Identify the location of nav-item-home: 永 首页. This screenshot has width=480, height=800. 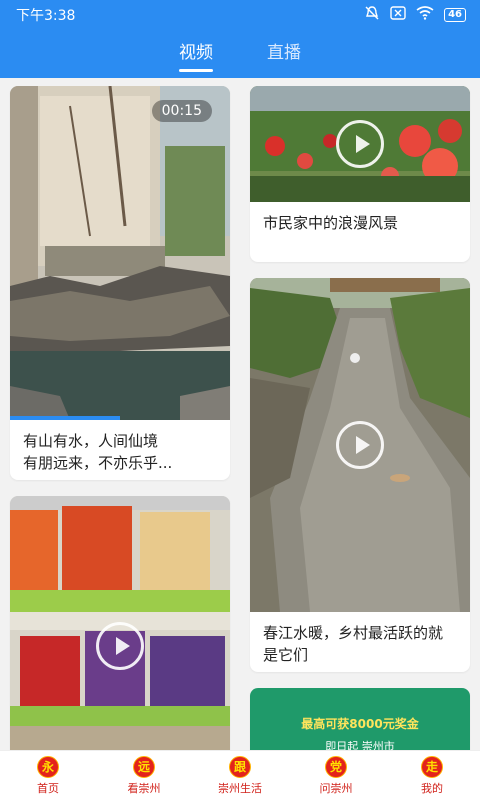
(48, 775).